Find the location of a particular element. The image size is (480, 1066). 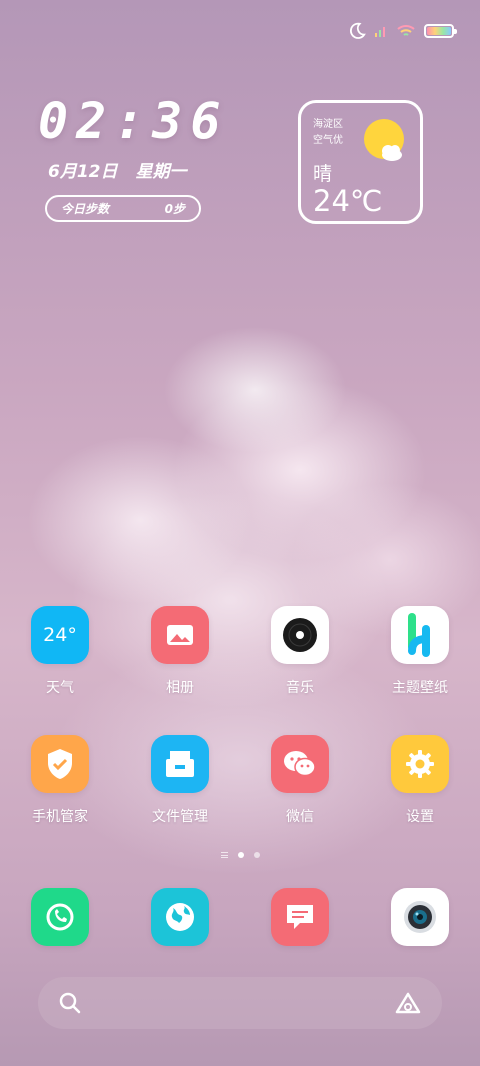

status-bar is located at coordinates (402, 31).